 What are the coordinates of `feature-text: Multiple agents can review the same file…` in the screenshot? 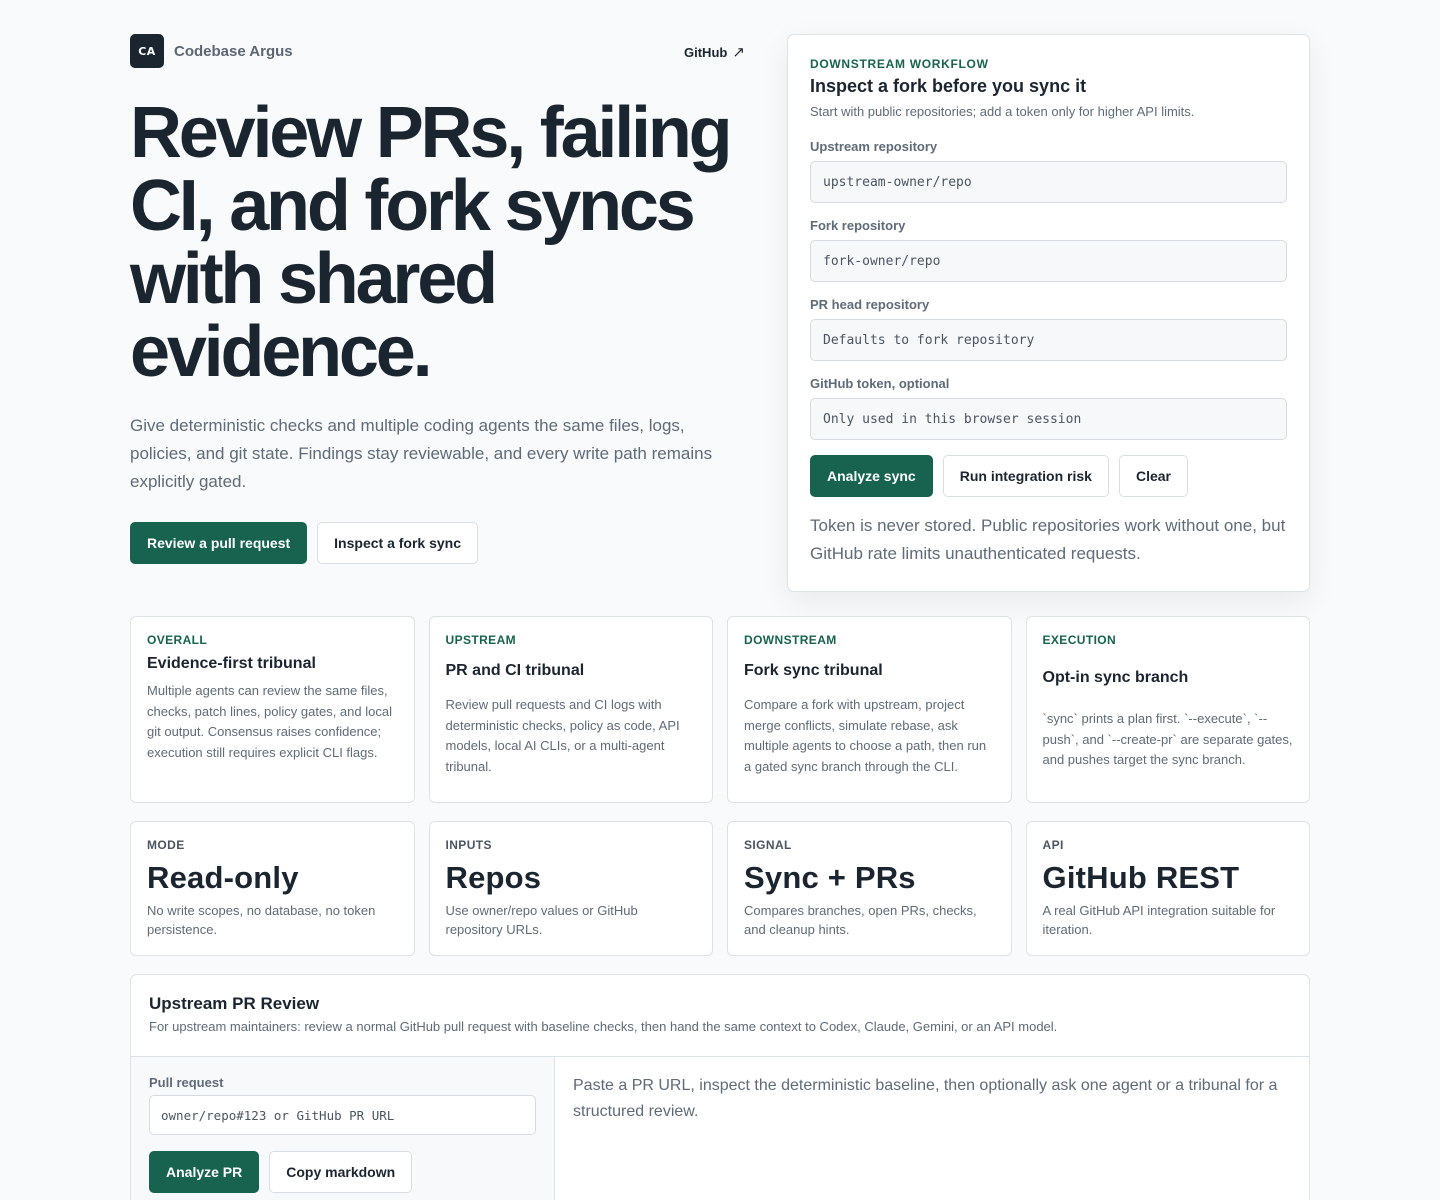 It's located at (269, 721).